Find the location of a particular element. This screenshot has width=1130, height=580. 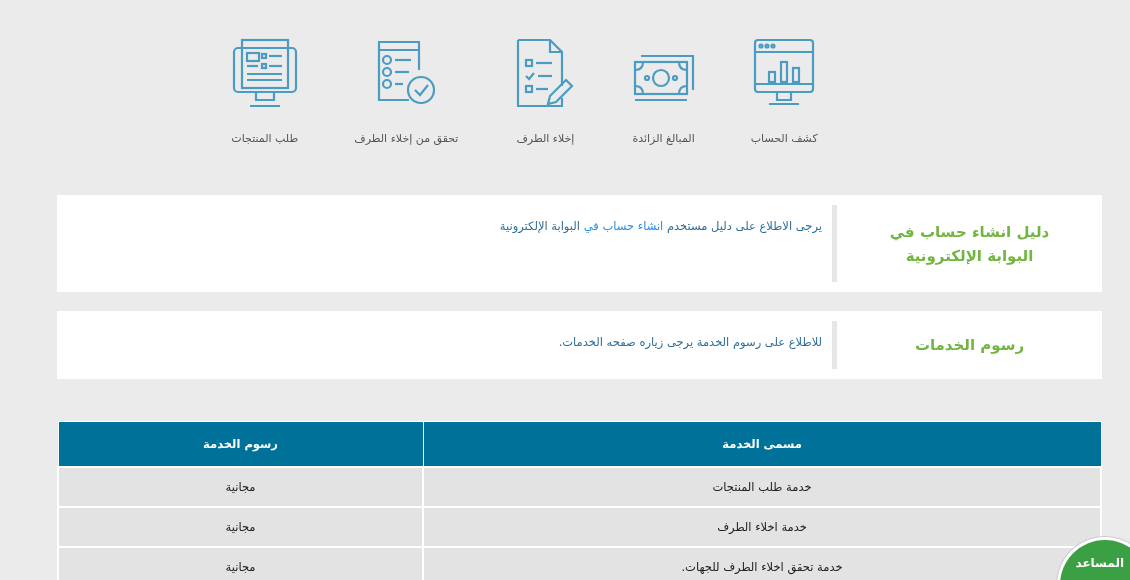

column-header: مسمى الخدمة is located at coordinates (762, 444).